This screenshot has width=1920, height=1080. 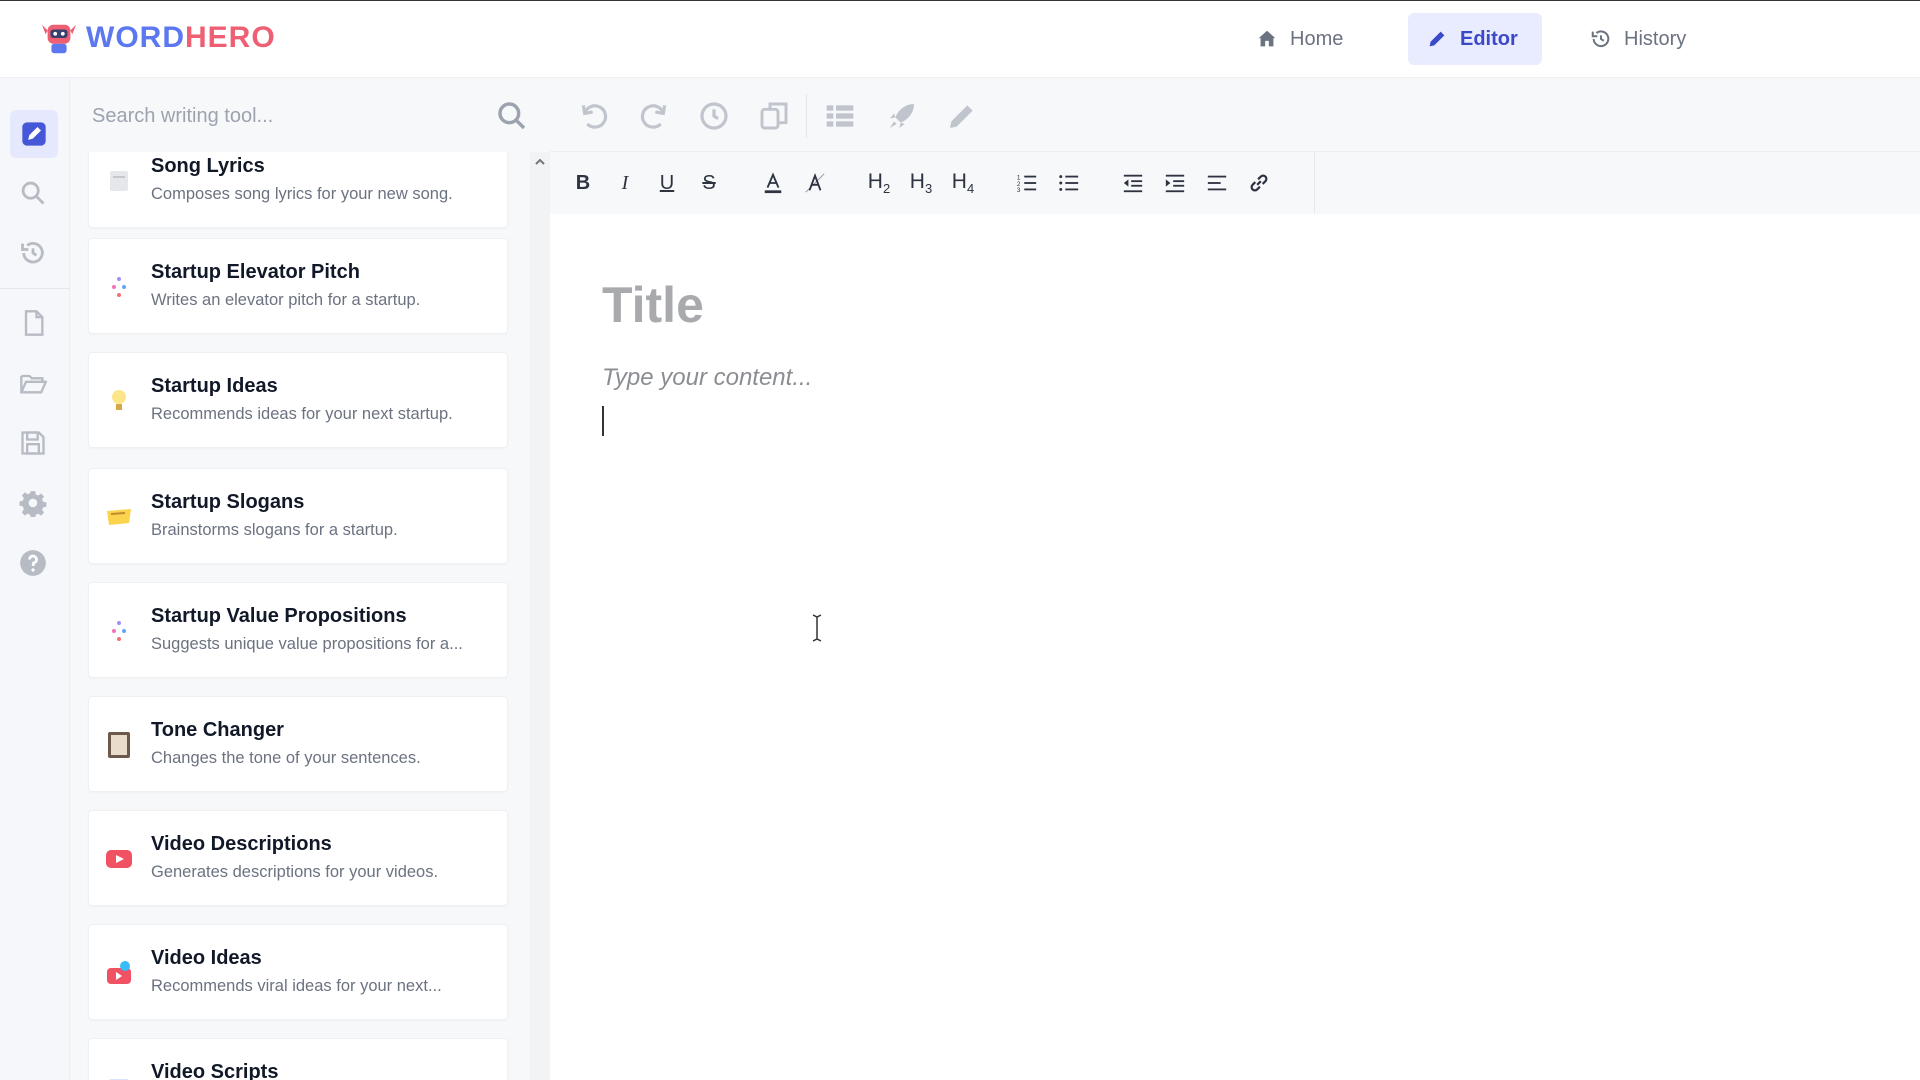 What do you see at coordinates (1259, 183) in the screenshot?
I see `link-button` at bounding box center [1259, 183].